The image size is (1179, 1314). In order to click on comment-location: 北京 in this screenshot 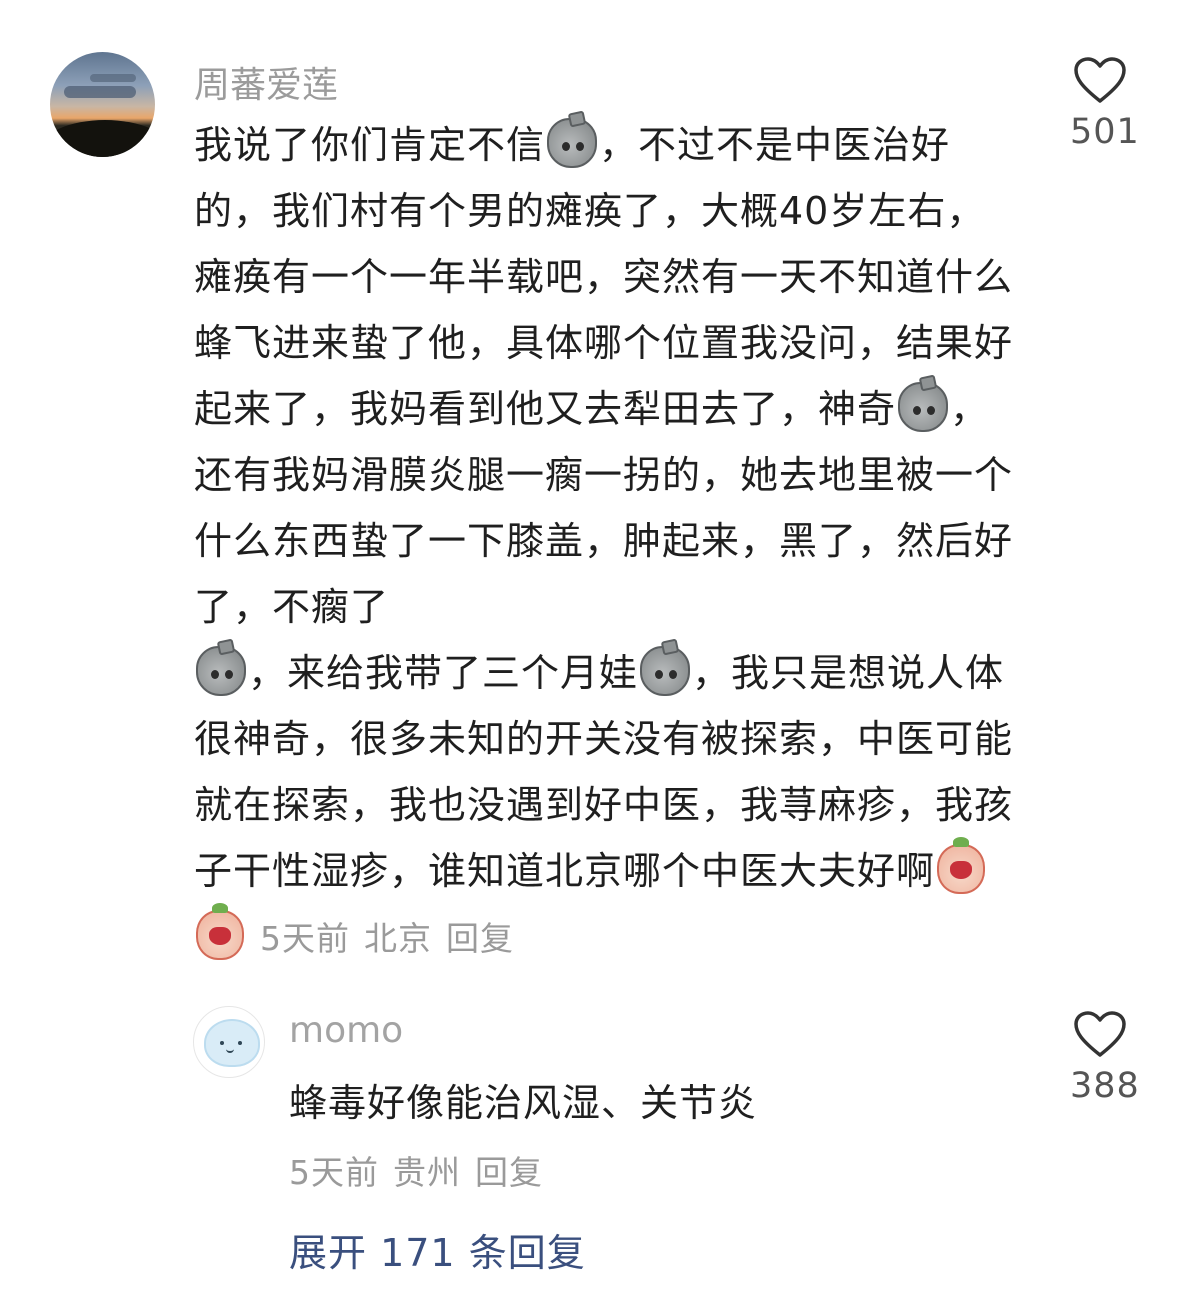, I will do `click(398, 938)`.